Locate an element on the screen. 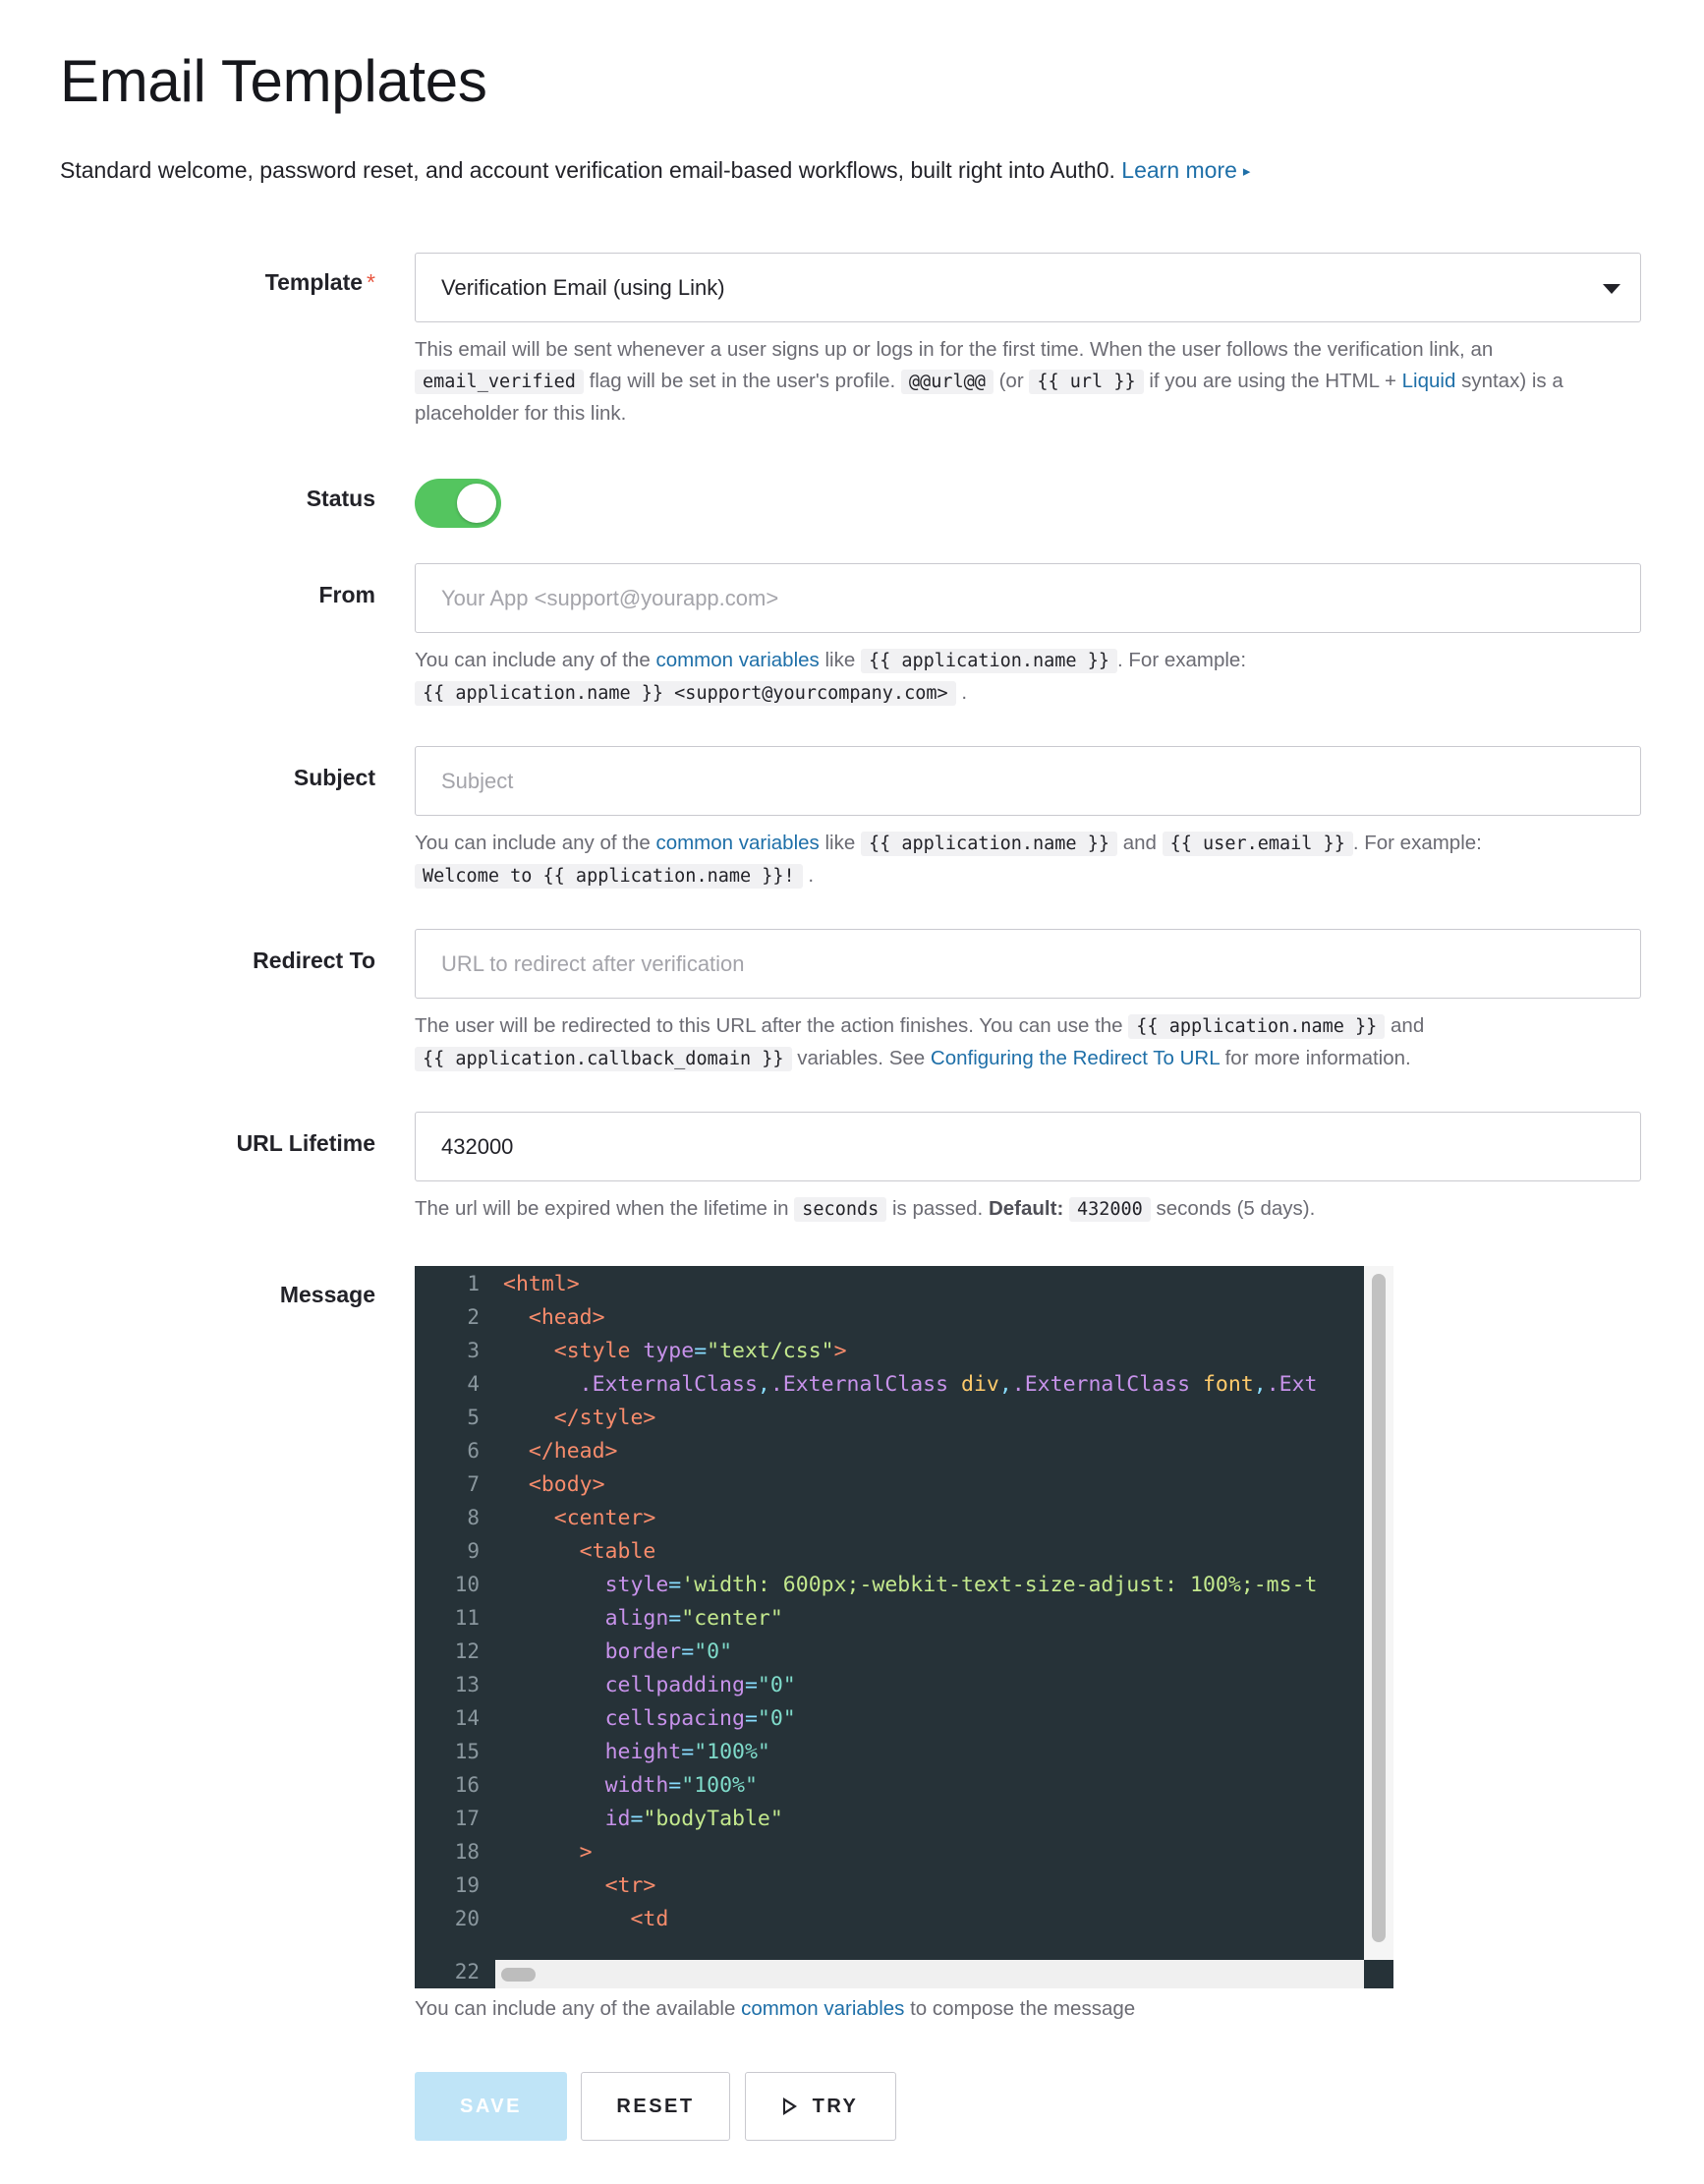 This screenshot has width=1704, height=2184. redirect-label: Redirect To is located at coordinates (314, 960).